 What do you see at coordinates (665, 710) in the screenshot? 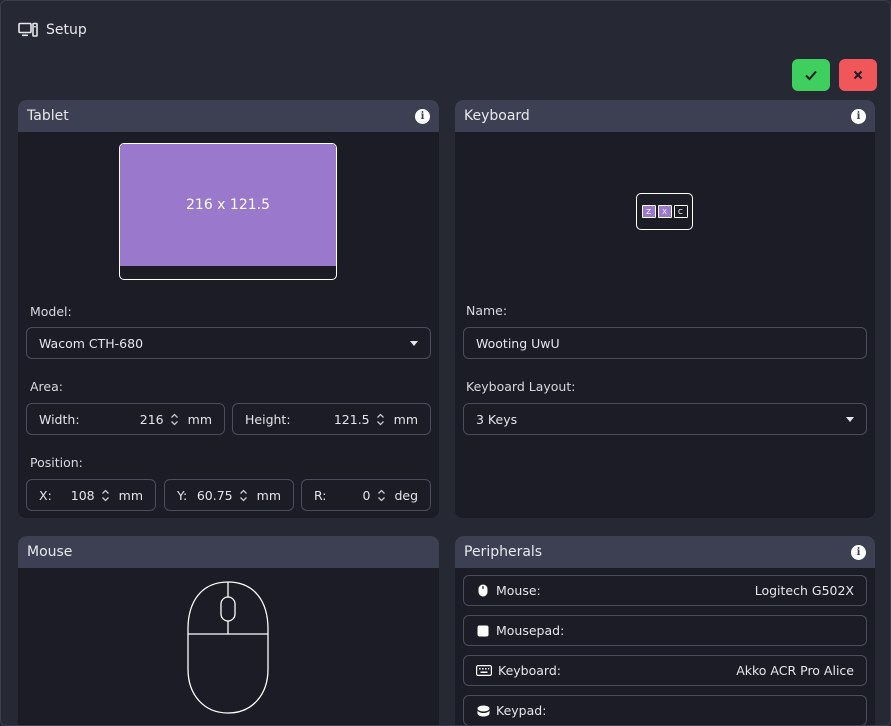
I see `peripheral-row-keypad: Keypad:` at bounding box center [665, 710].